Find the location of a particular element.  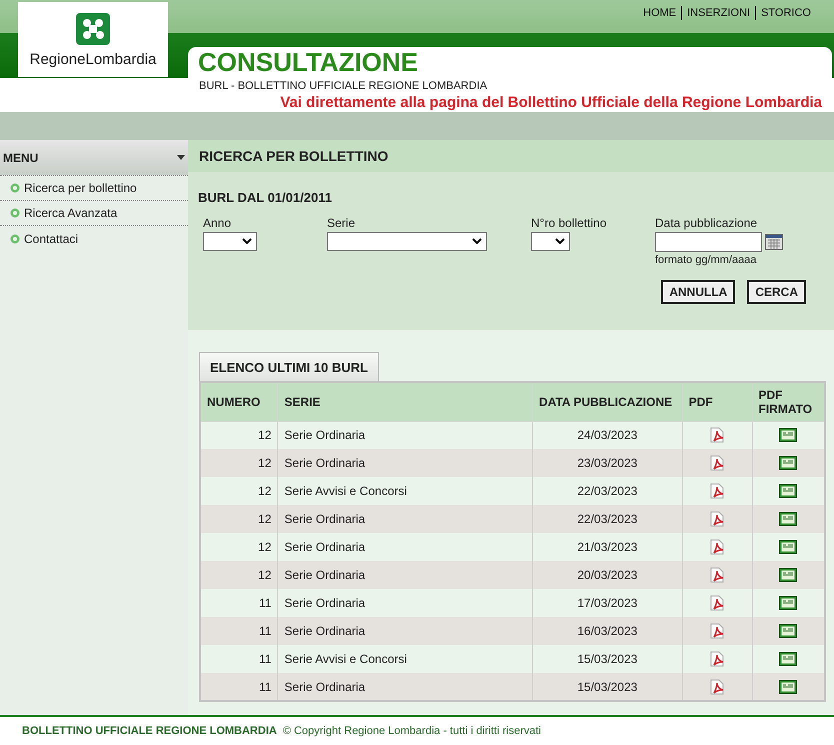

logo-icon is located at coordinates (93, 29).